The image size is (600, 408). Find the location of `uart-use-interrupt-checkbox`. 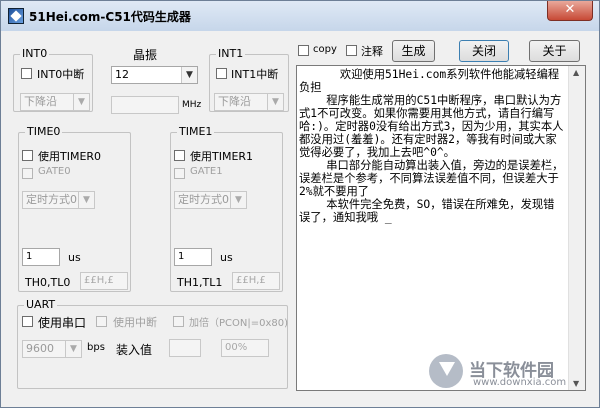

uart-use-interrupt-checkbox is located at coordinates (101, 321).